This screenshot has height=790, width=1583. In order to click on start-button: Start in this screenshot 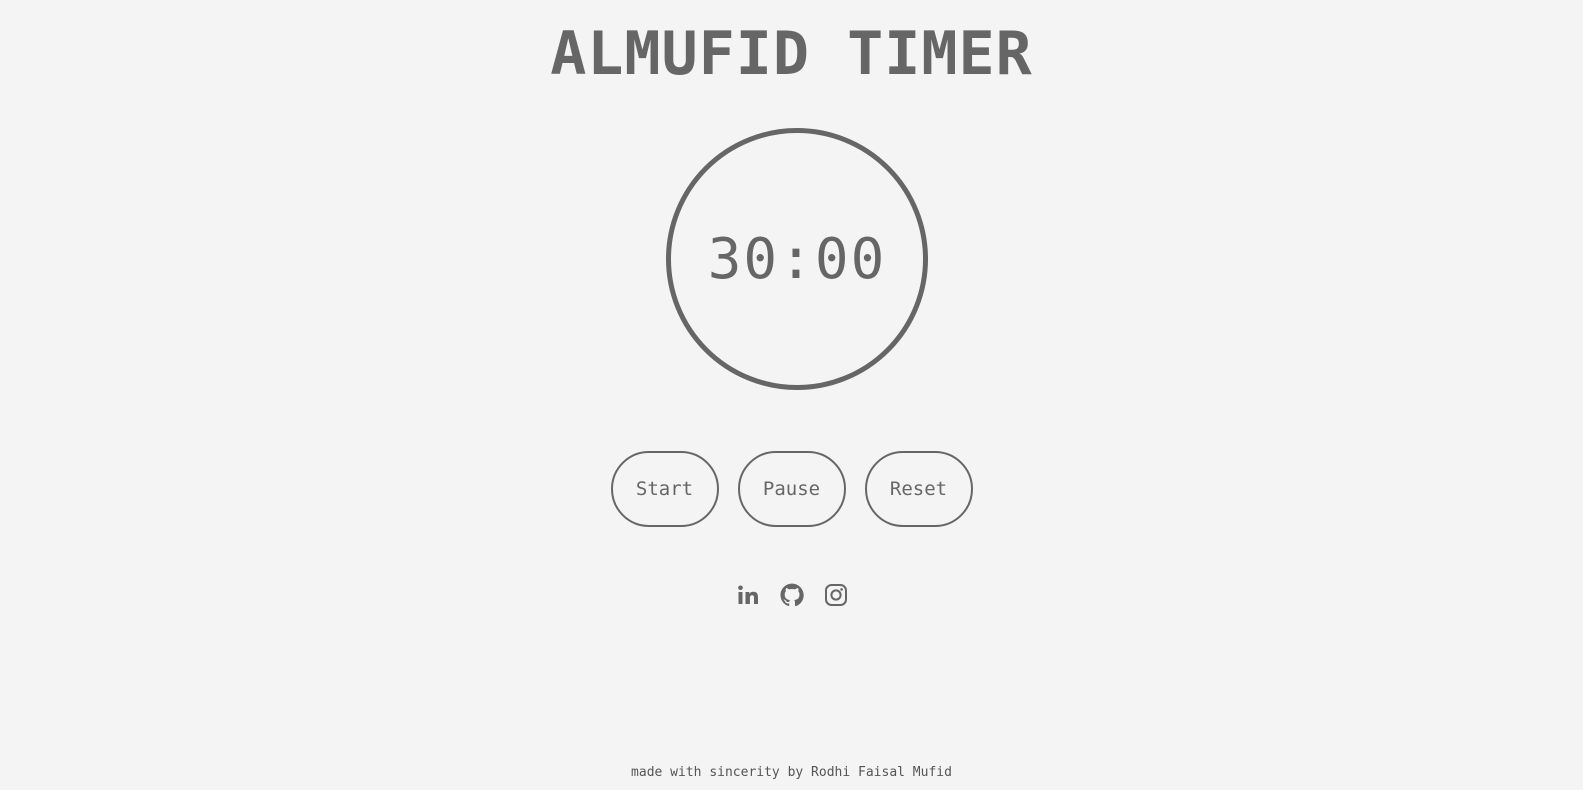, I will do `click(664, 489)`.